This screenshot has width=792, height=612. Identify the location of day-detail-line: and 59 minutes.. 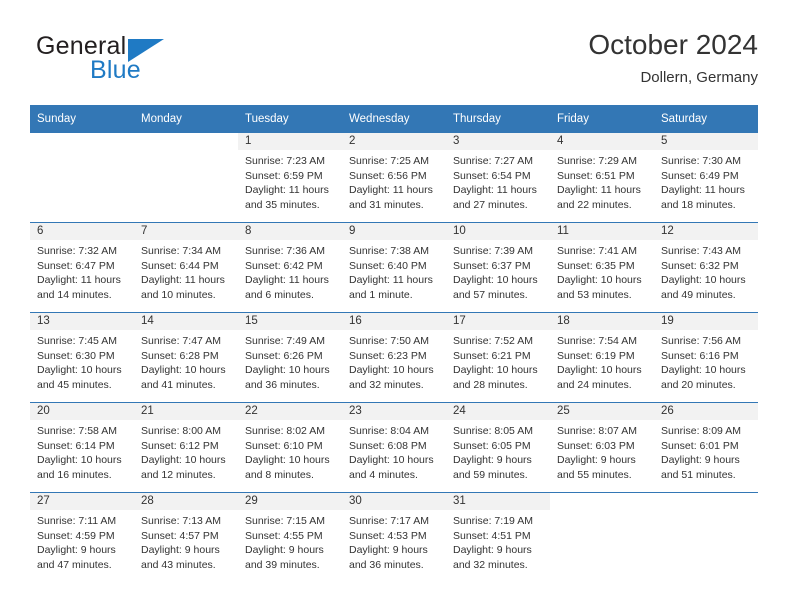
(490, 474).